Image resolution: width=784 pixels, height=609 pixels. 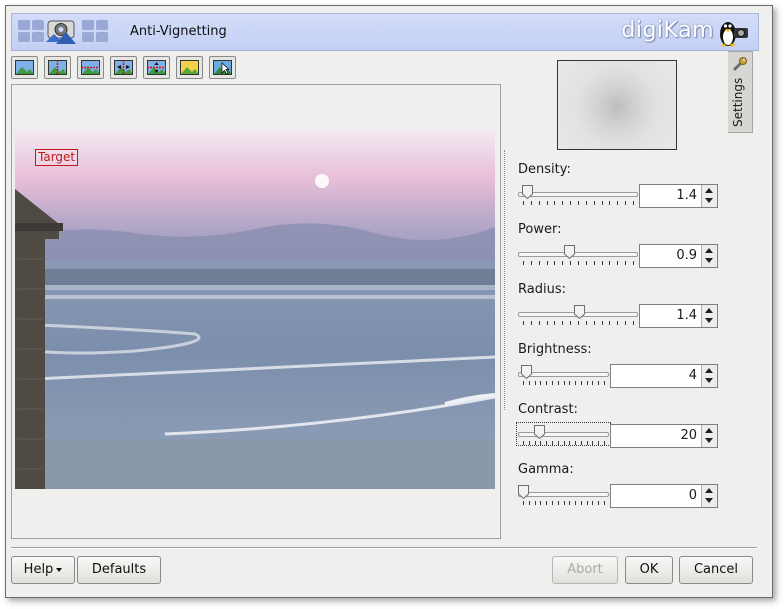 I want to click on tab-settings: Settings, so click(x=740, y=92).